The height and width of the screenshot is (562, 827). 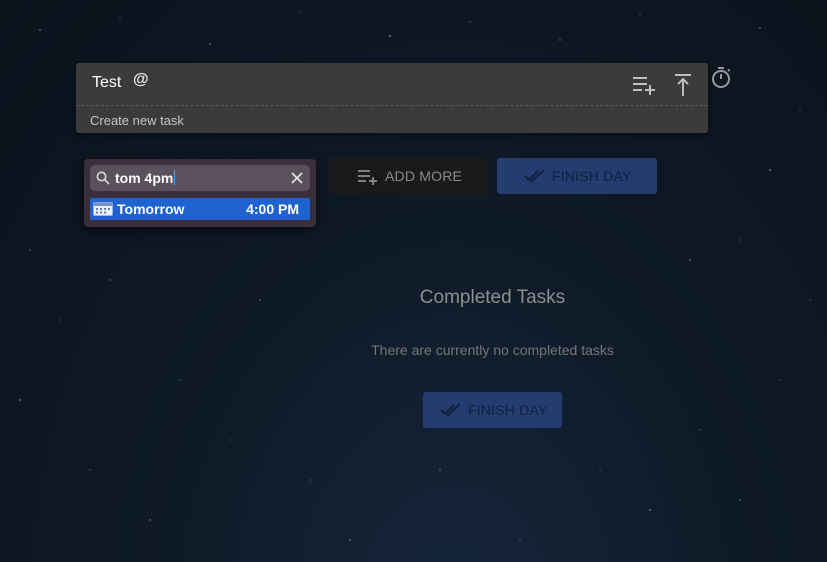 What do you see at coordinates (592, 176) in the screenshot?
I see `finish-day-label: FINISH DAY` at bounding box center [592, 176].